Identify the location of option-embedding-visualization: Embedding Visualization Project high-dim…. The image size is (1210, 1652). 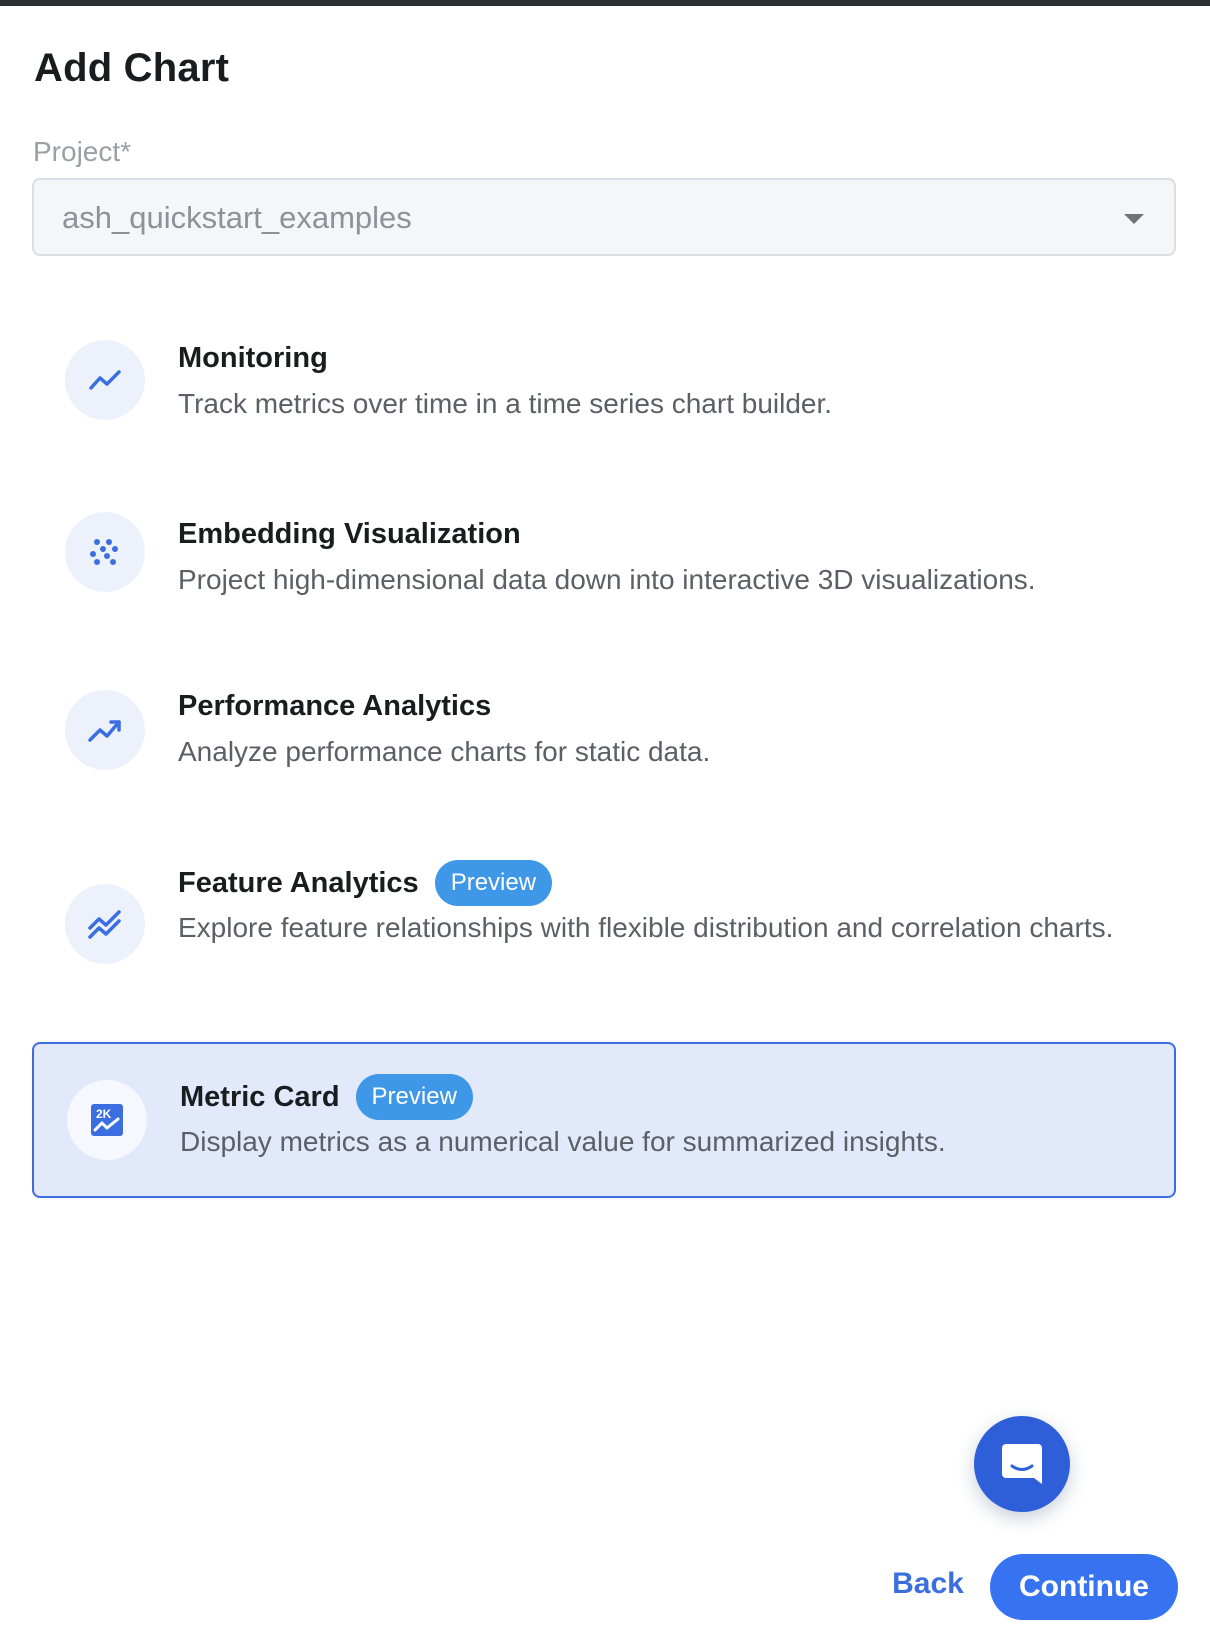
(604, 577).